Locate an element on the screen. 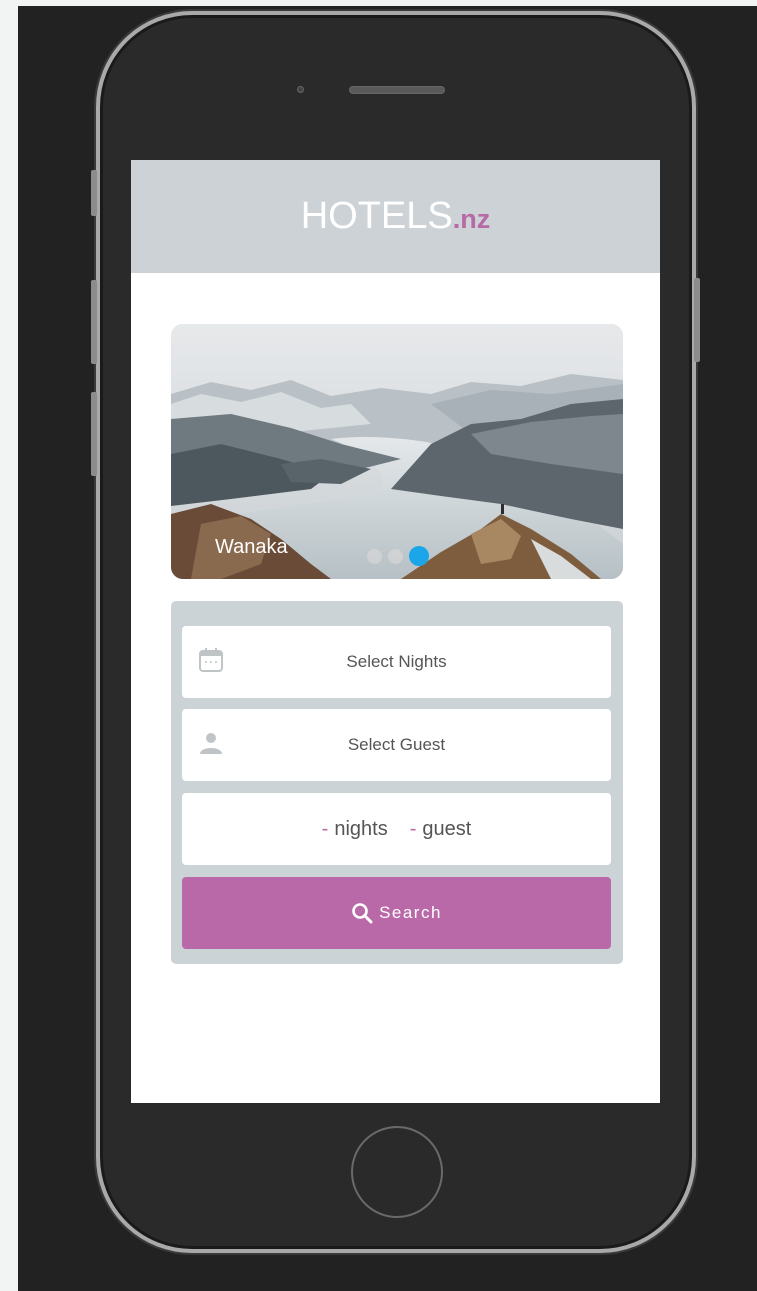  logo-main: HOTELS is located at coordinates (376, 216).